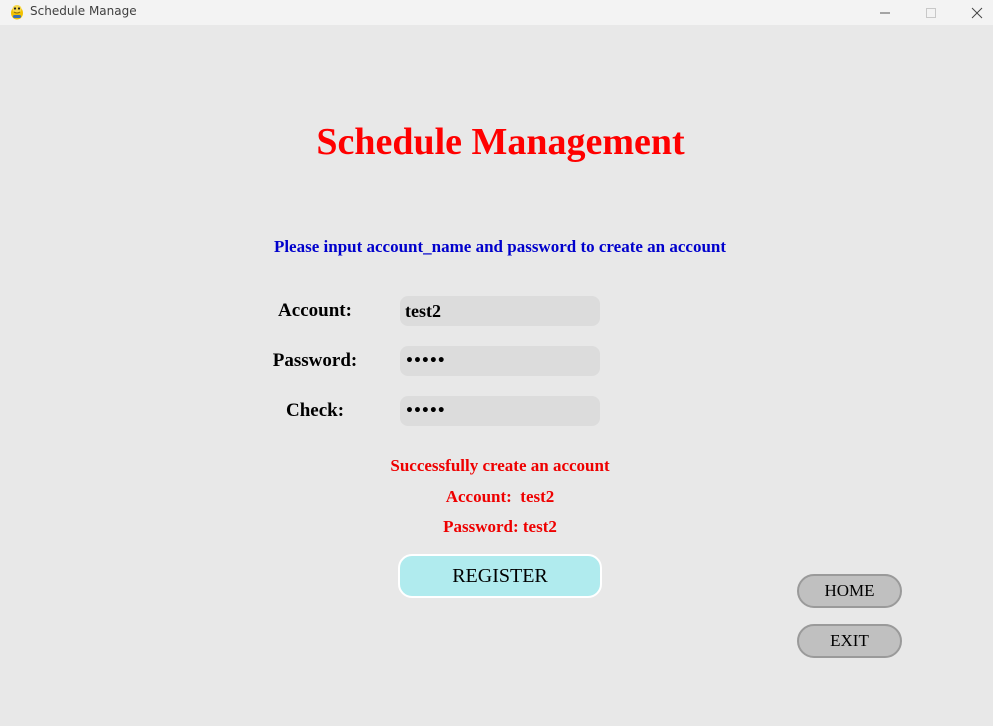 The width and height of the screenshot is (993, 726). What do you see at coordinates (500, 311) in the screenshot?
I see `account-input` at bounding box center [500, 311].